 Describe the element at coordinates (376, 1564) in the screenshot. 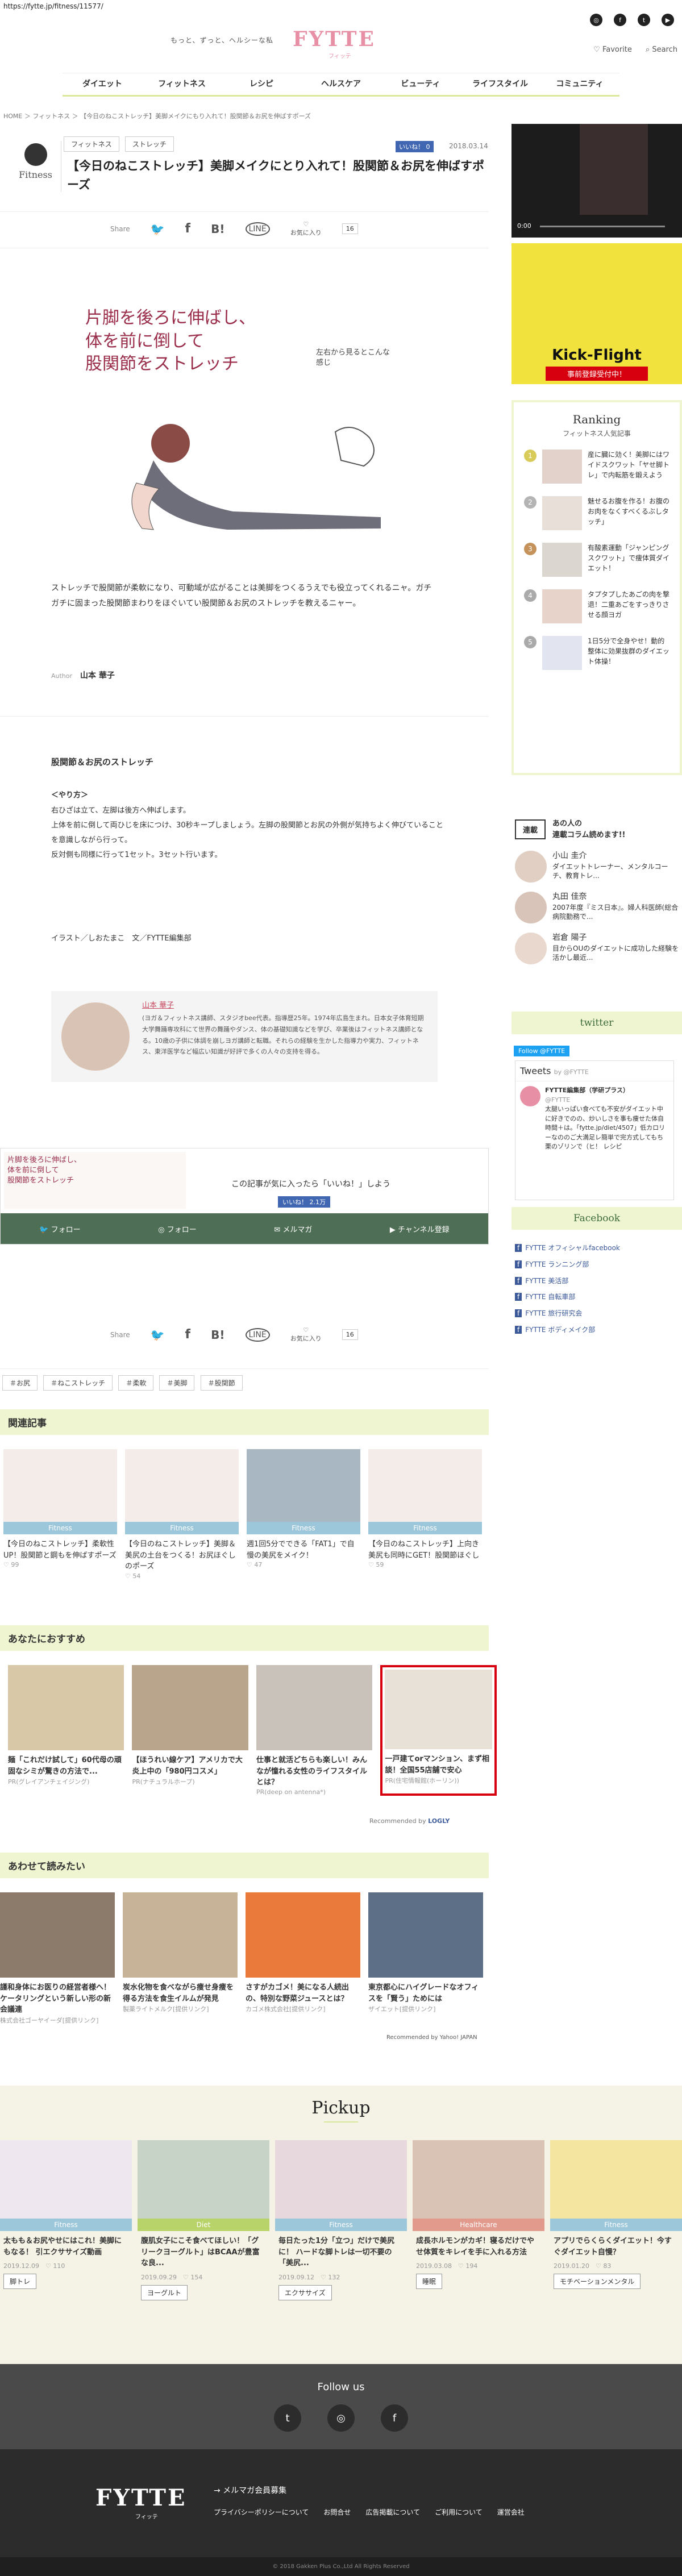

I see `related-count: ♡ 59` at that location.